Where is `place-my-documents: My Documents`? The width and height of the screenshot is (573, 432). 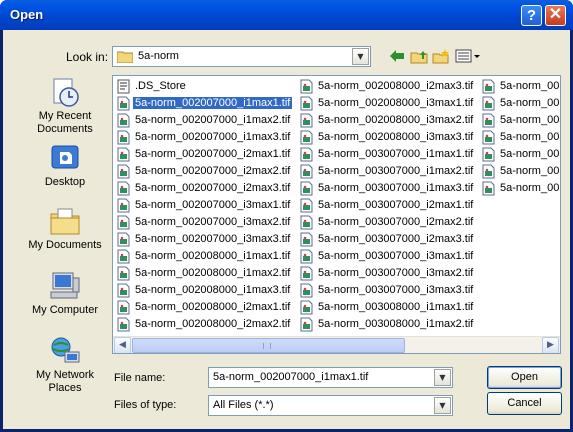 place-my-documents: My Documents is located at coordinates (65, 228).